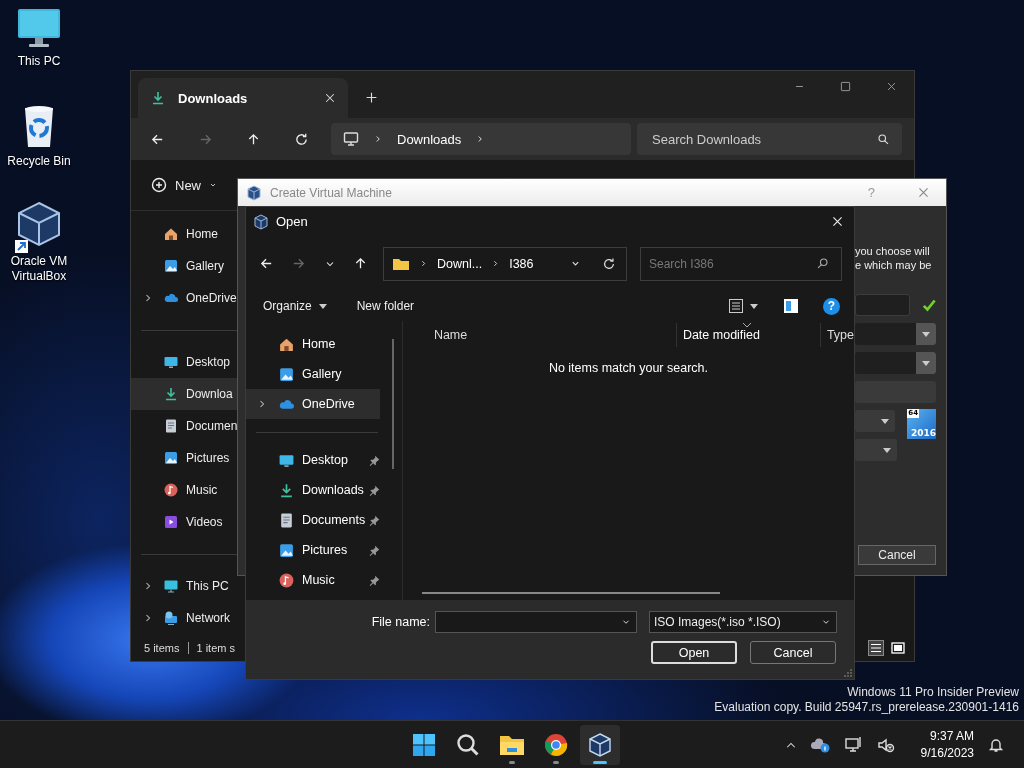  I want to click on selection-count: 1 item s, so click(215, 647).